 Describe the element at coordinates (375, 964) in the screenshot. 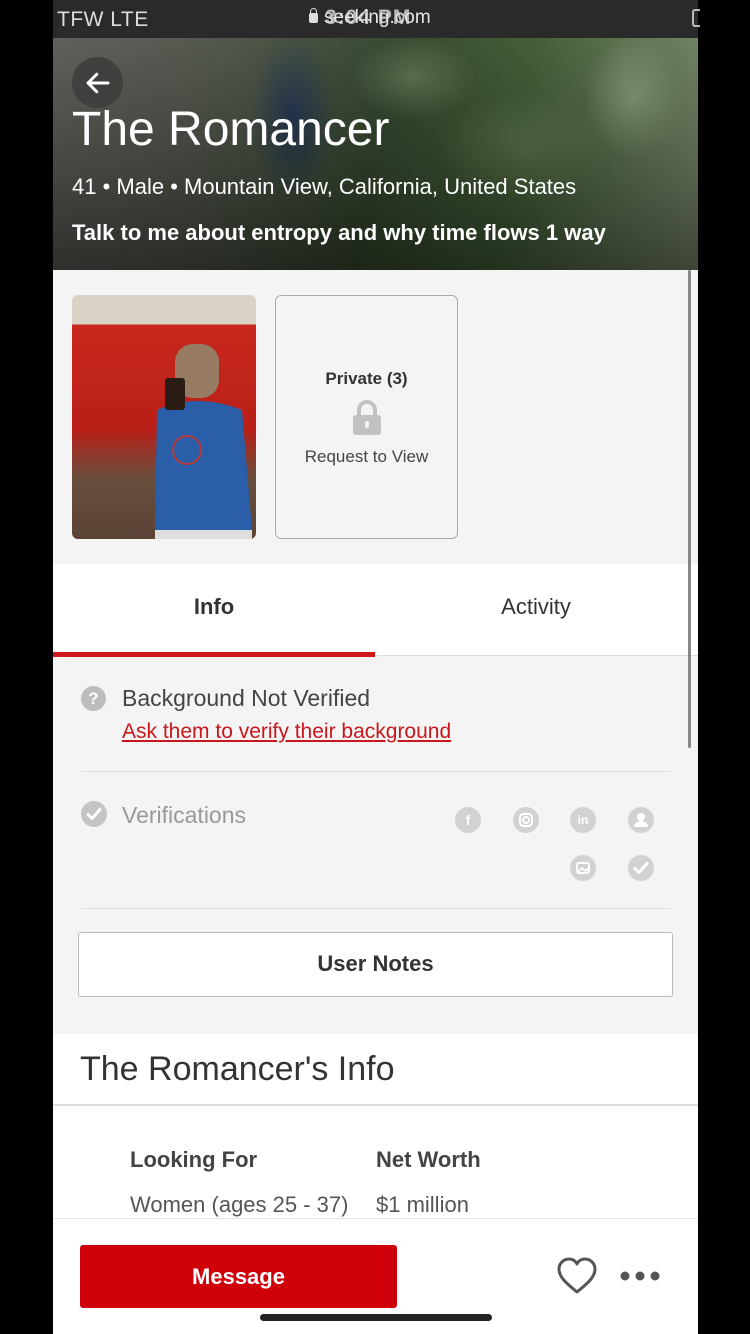

I see `user-notes-button: User Notes` at that location.